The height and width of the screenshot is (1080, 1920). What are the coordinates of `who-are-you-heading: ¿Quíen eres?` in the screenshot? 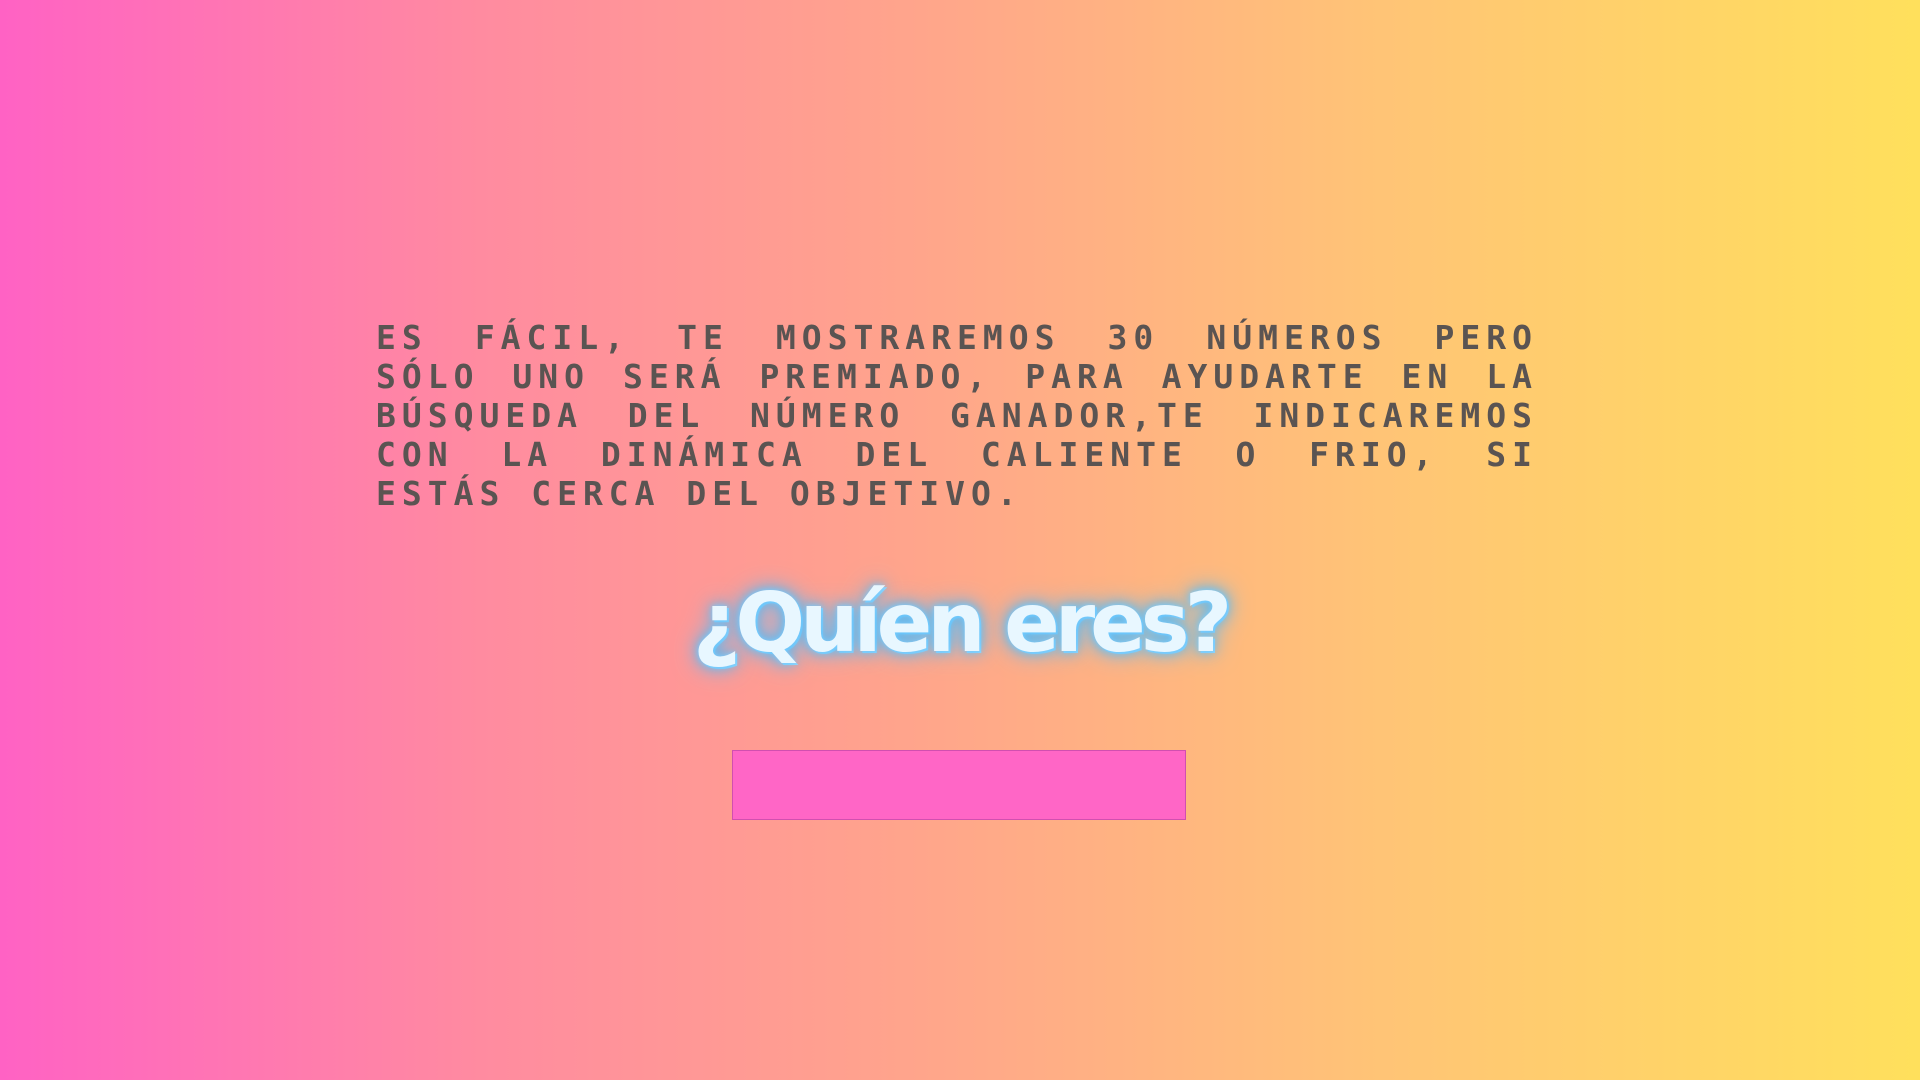 It's located at (962, 623).